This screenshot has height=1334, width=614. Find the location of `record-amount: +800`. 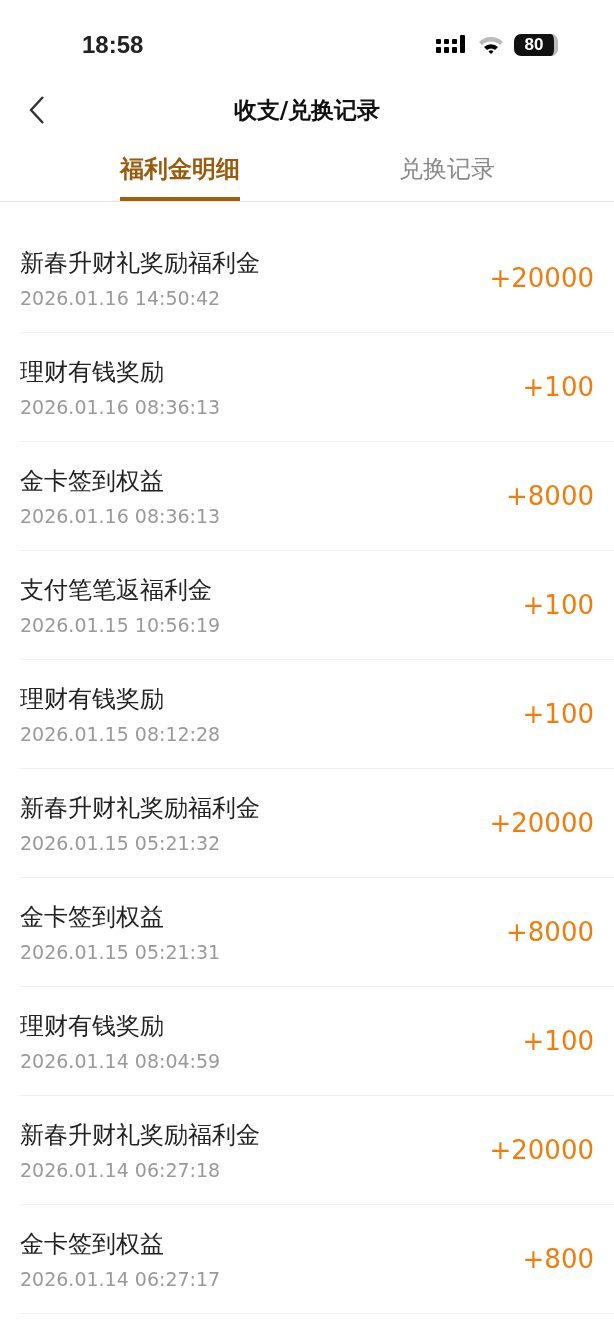

record-amount: +800 is located at coordinates (558, 1259).